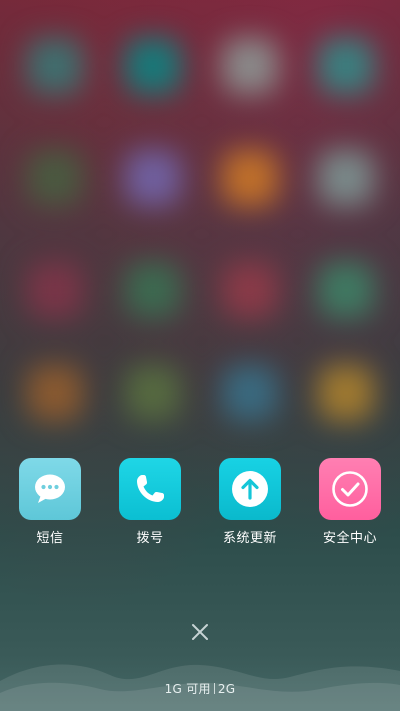  Describe the element at coordinates (187, 689) in the screenshot. I see `memory-available: 1G 可用` at that location.